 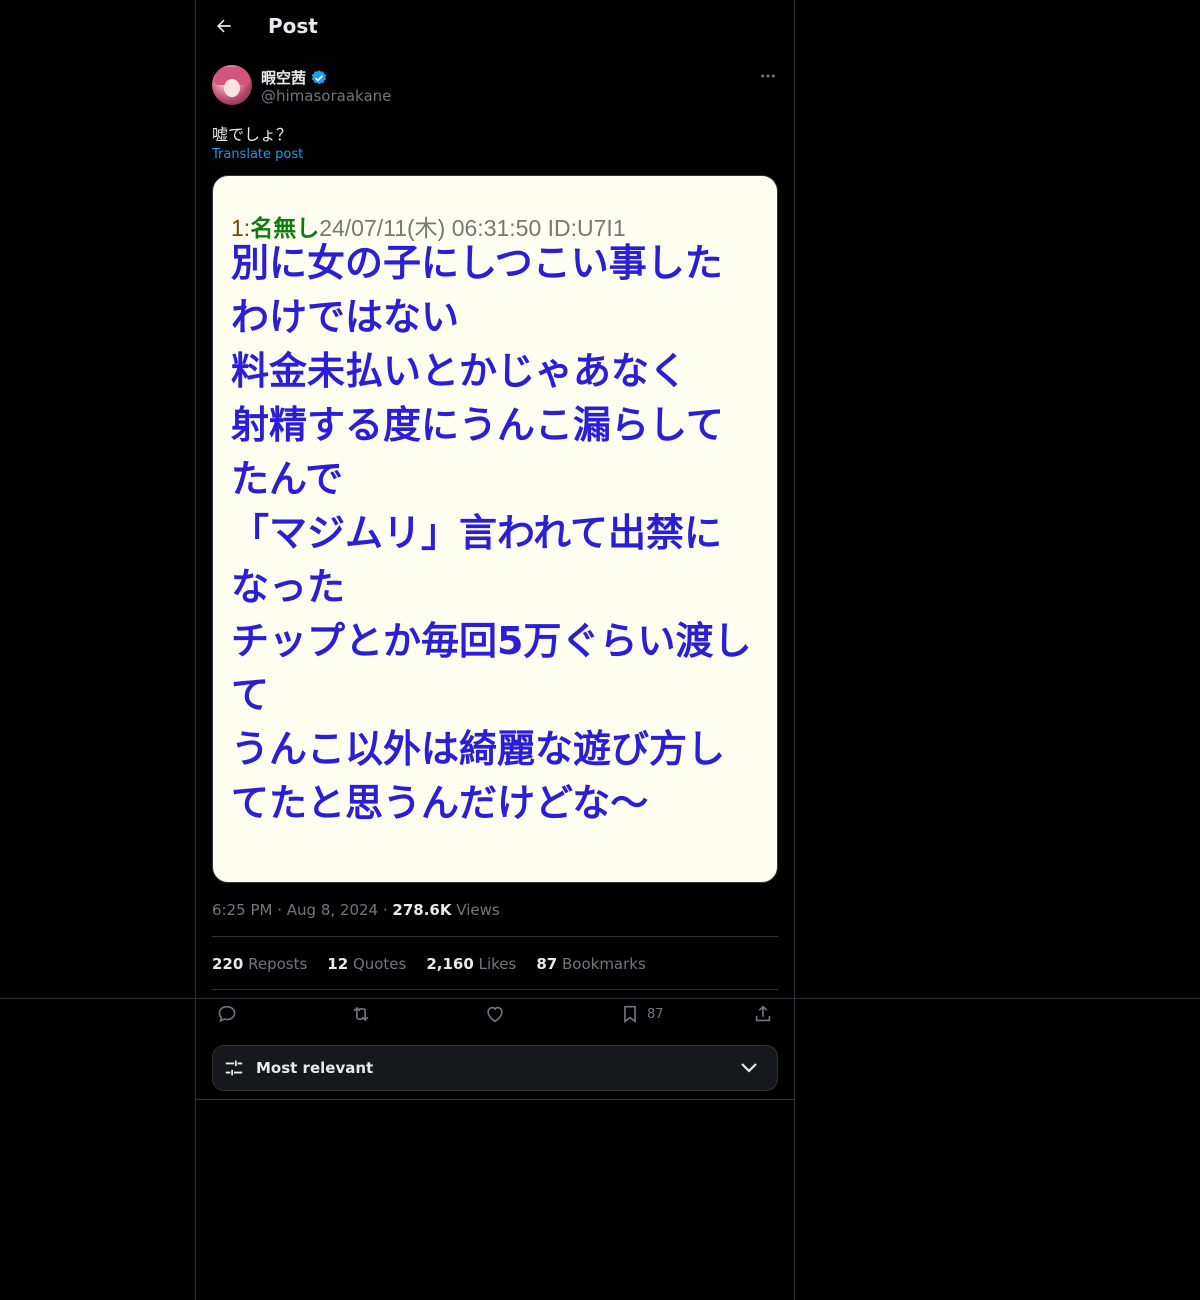 What do you see at coordinates (477, 263) in the screenshot?
I see `bbs-line: 別に女の子にしつこい事した` at bounding box center [477, 263].